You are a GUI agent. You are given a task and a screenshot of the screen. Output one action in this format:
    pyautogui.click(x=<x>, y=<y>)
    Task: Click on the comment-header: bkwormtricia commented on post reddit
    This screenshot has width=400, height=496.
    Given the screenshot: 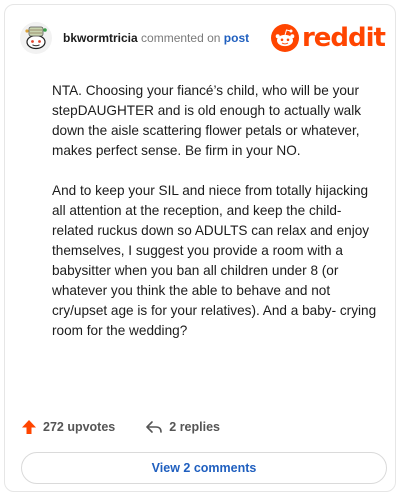 What is the action you would take?
    pyautogui.click(x=202, y=38)
    